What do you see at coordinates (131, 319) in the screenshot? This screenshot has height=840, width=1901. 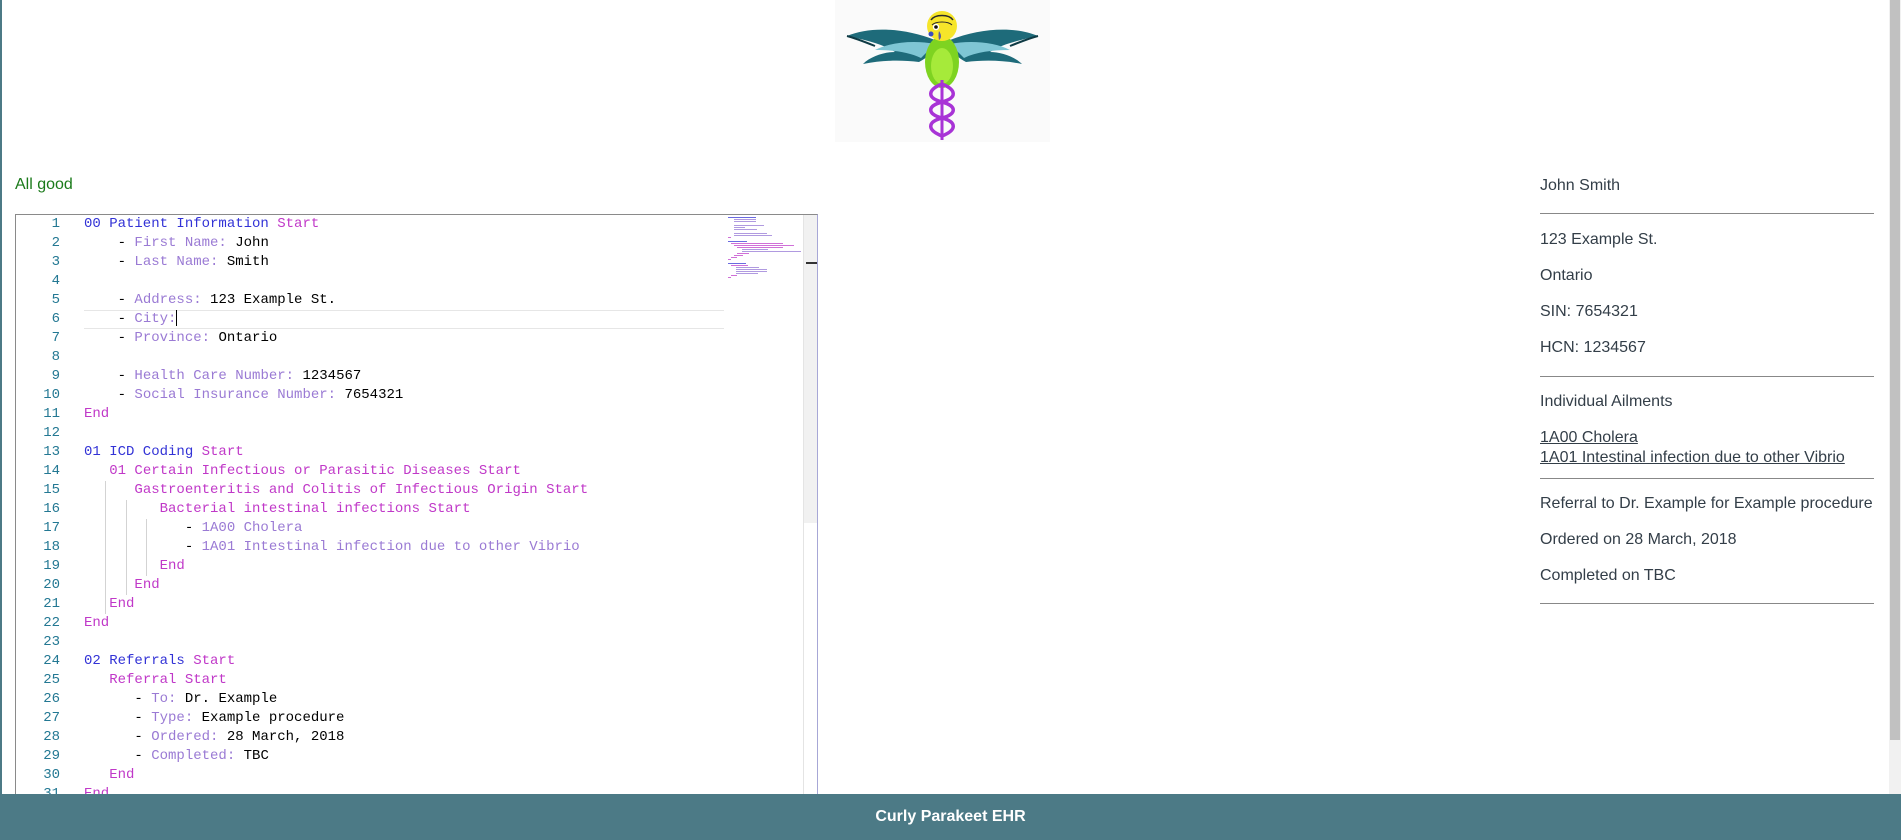 I see `code-text: - City:` at bounding box center [131, 319].